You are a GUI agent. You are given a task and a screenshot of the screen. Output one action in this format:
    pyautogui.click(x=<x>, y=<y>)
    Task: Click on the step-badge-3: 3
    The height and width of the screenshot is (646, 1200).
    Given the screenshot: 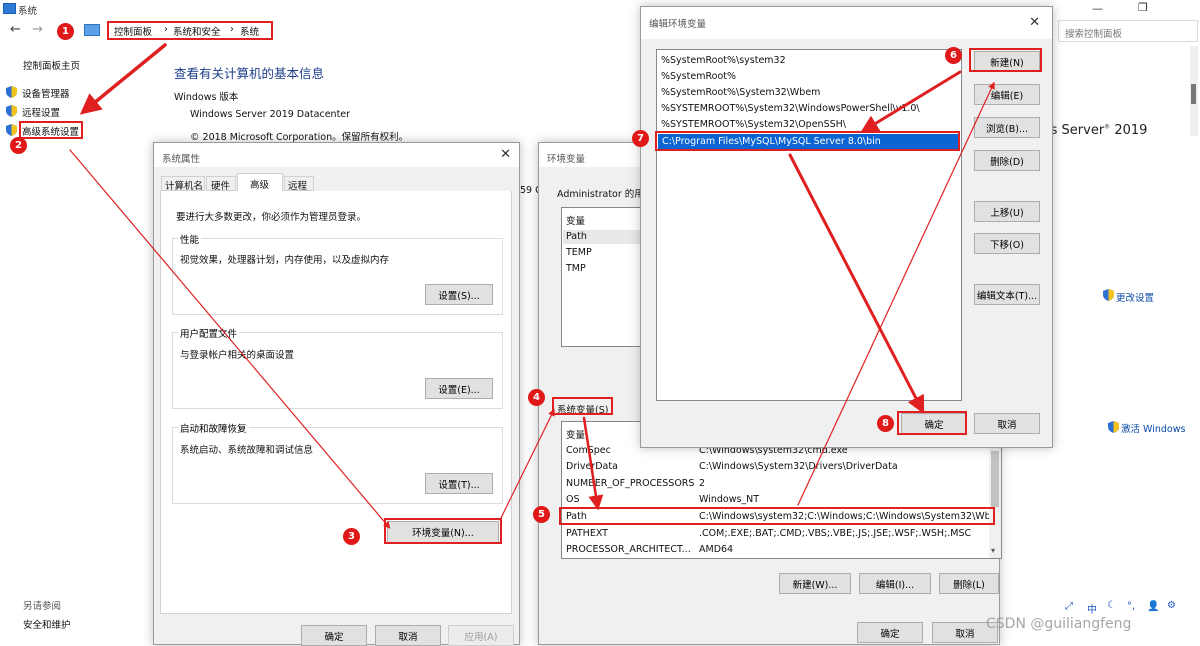 What is the action you would take?
    pyautogui.click(x=351, y=536)
    